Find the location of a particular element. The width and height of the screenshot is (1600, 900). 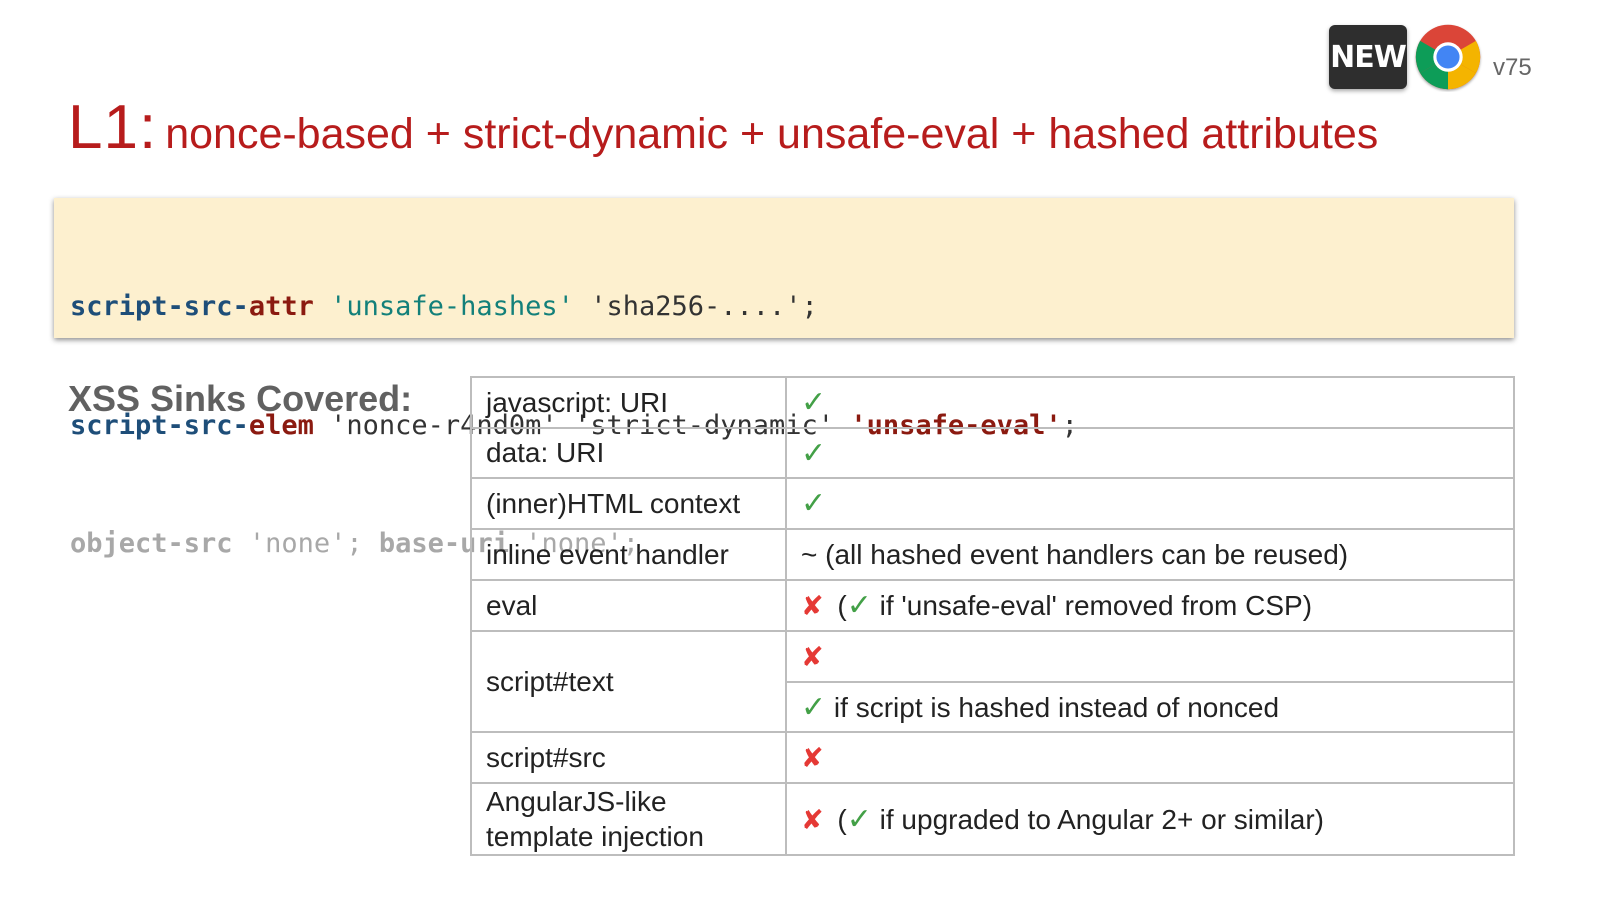

code-directive: script-src- is located at coordinates (159, 306).